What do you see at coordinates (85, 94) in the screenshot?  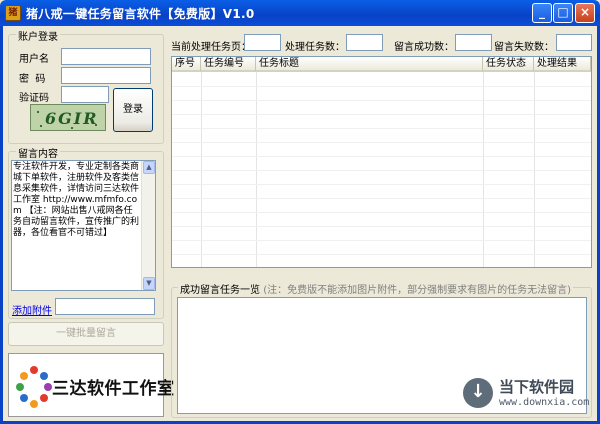 I see `captcha-input` at bounding box center [85, 94].